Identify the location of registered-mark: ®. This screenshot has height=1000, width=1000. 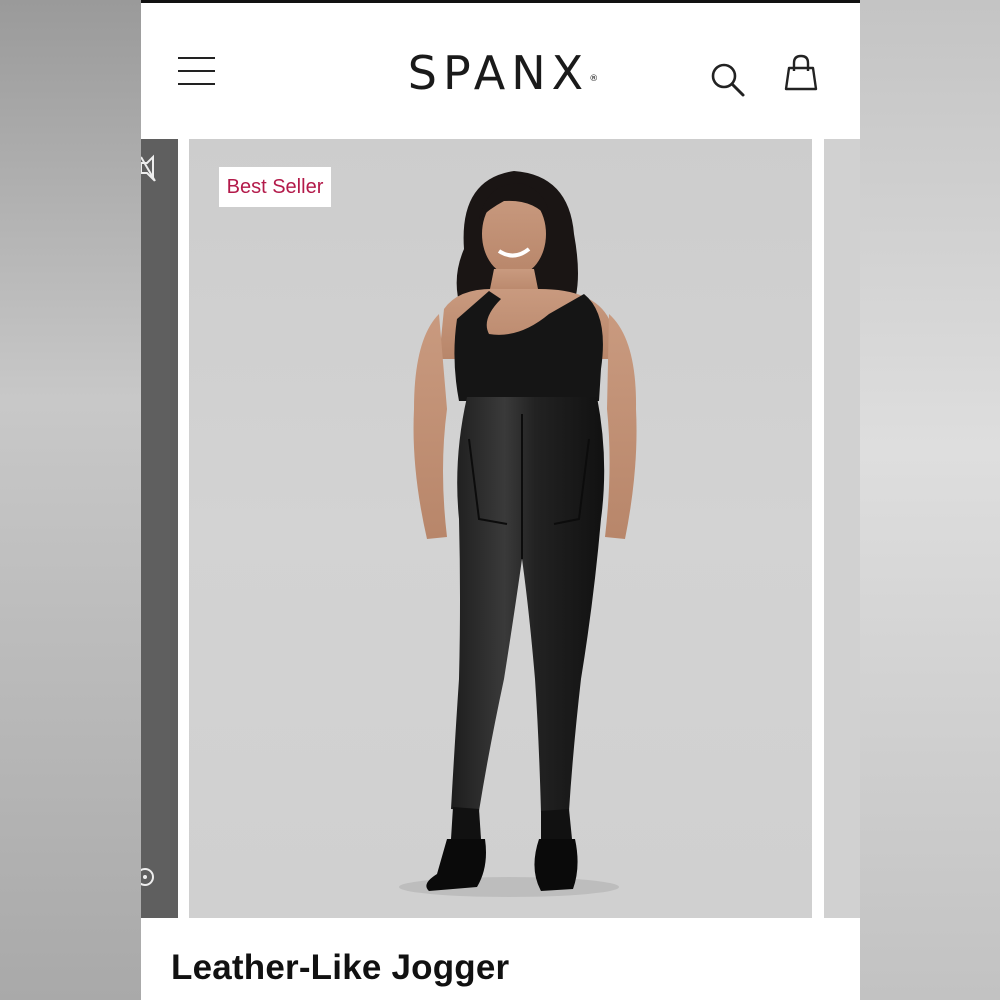
(594, 79).